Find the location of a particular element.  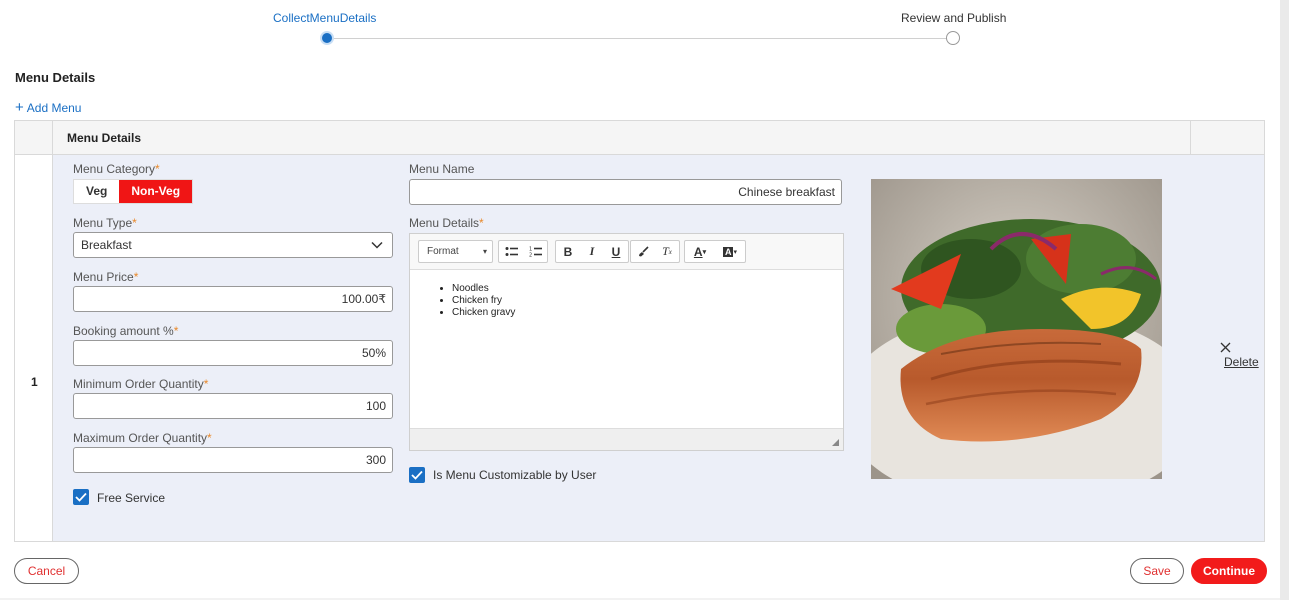

save-button: Save is located at coordinates (1157, 571).